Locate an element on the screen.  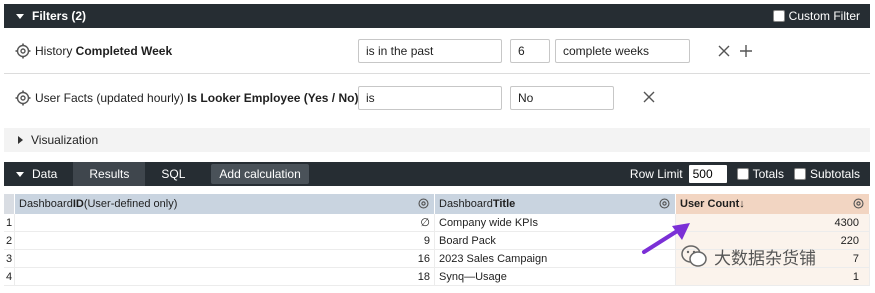
row-limit-group: Row Limit 500 is located at coordinates (678, 174).